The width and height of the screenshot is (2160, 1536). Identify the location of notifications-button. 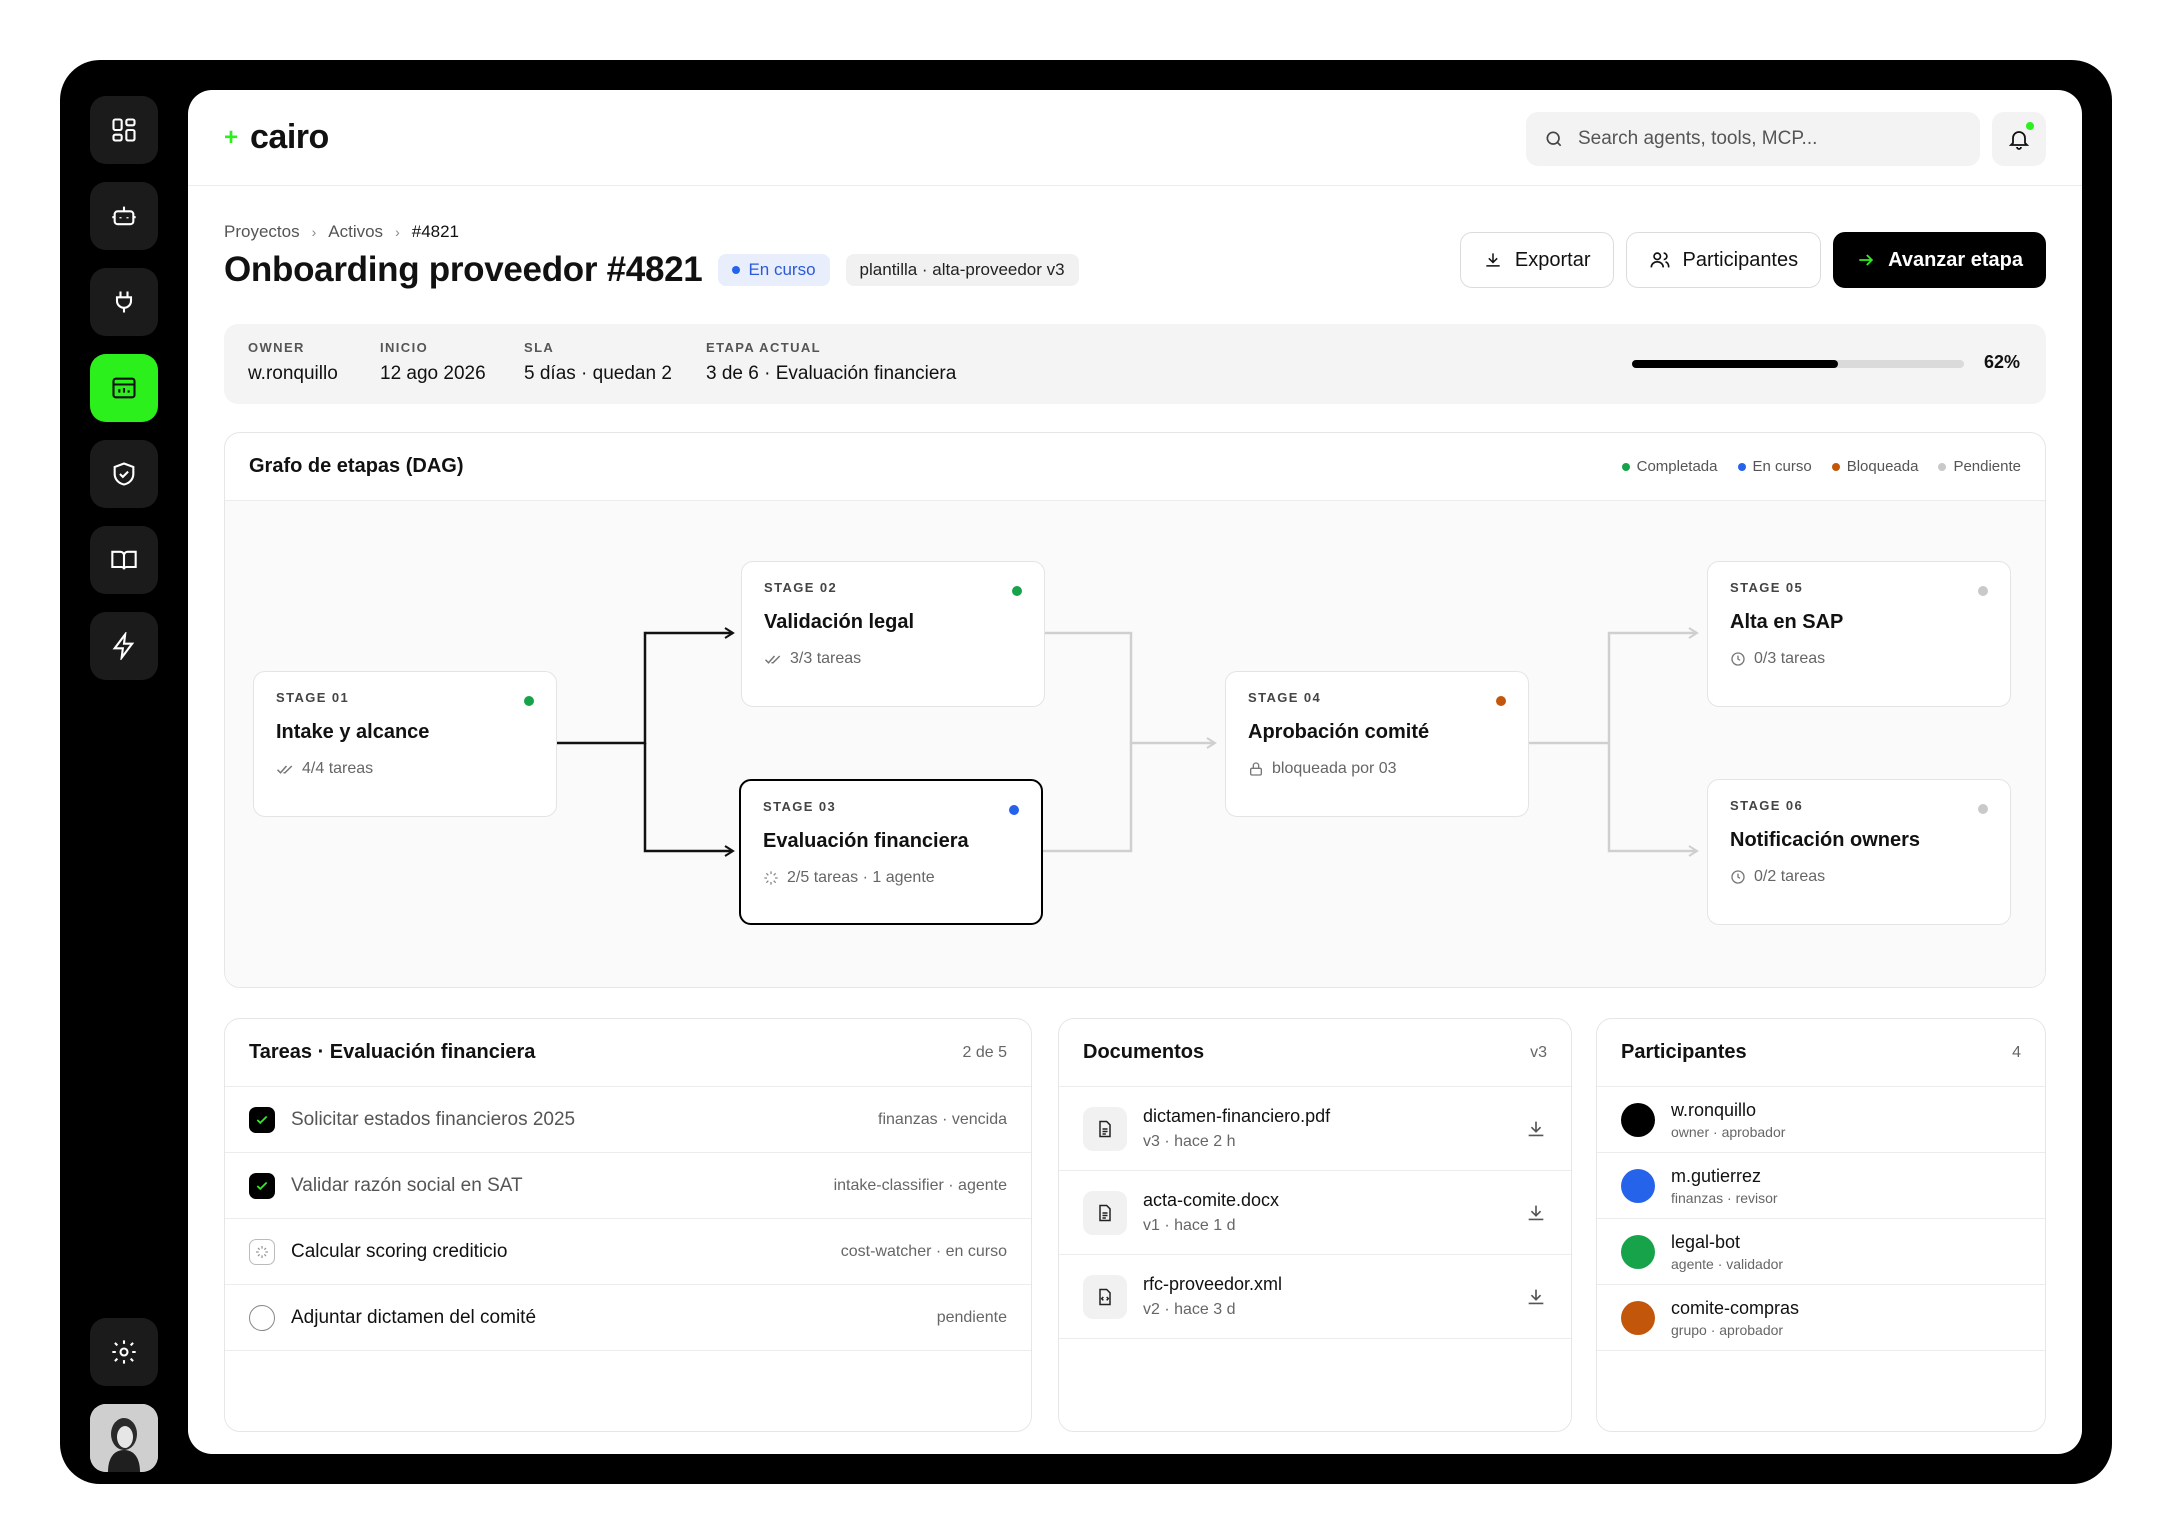
(2019, 139).